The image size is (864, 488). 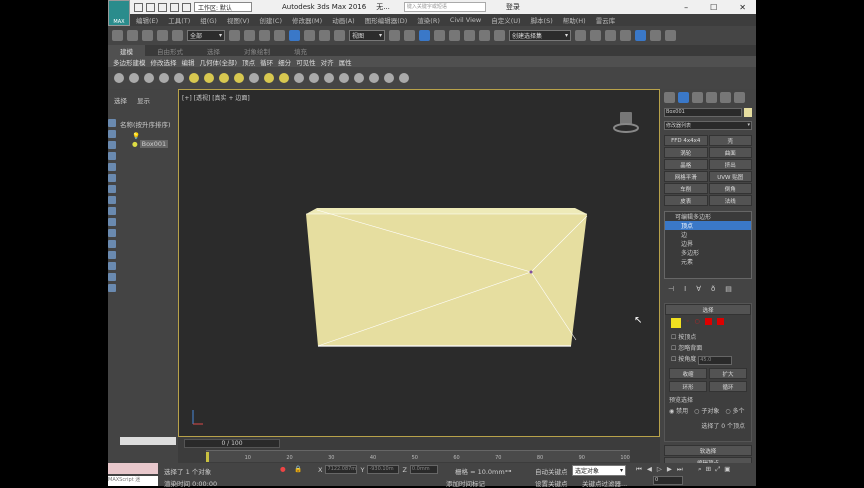 What do you see at coordinates (134, 78) in the screenshot?
I see `light-icon` at bounding box center [134, 78].